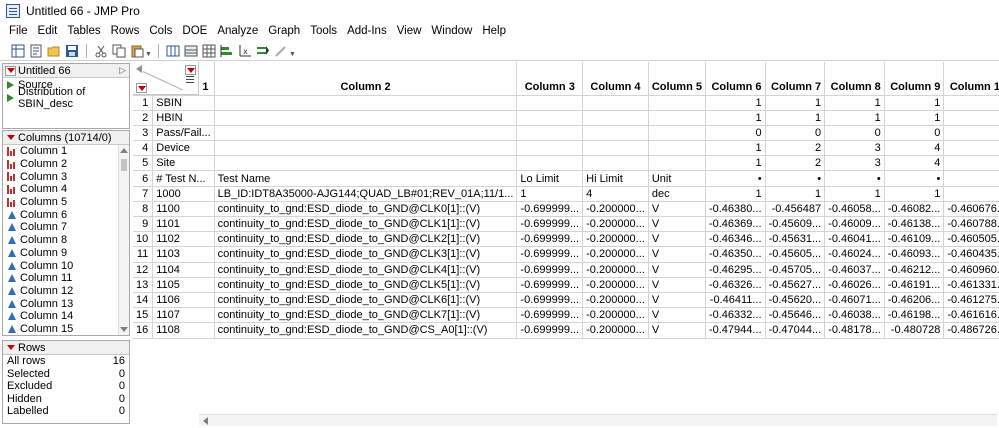  What do you see at coordinates (143, 285) in the screenshot?
I see `row-number: 13` at bounding box center [143, 285].